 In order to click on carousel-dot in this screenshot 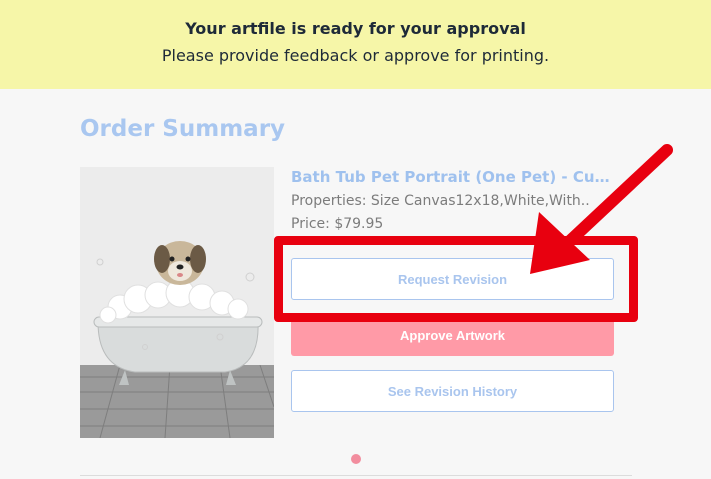, I will do `click(356, 459)`.